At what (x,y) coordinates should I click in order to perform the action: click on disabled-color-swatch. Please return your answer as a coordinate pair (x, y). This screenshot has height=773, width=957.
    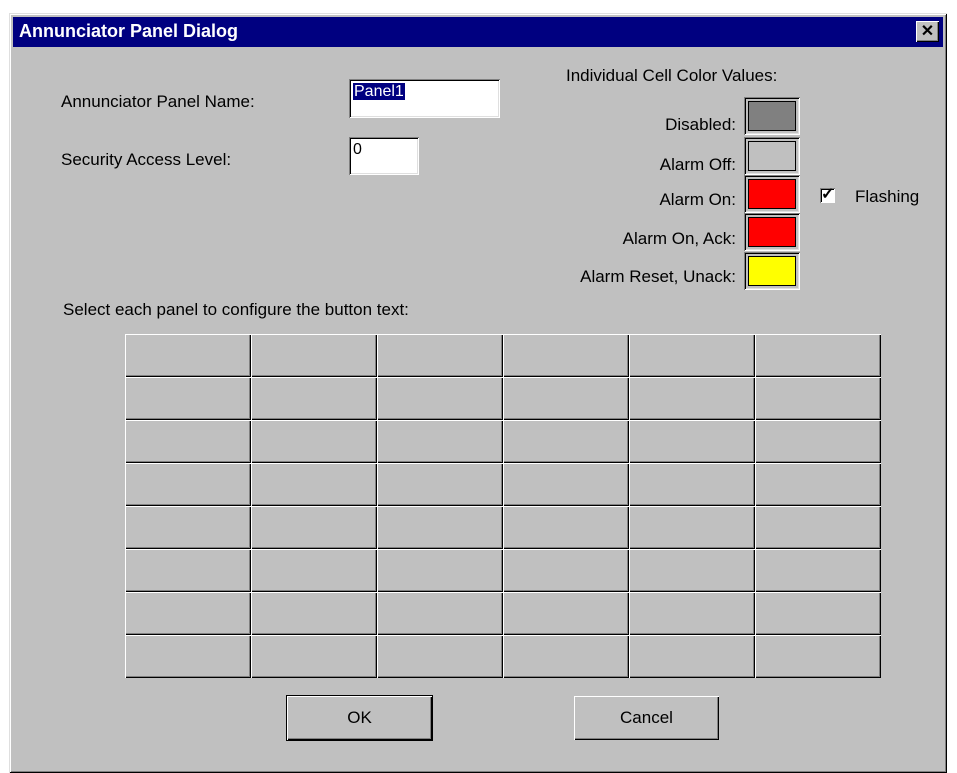
    Looking at the image, I should click on (772, 116).